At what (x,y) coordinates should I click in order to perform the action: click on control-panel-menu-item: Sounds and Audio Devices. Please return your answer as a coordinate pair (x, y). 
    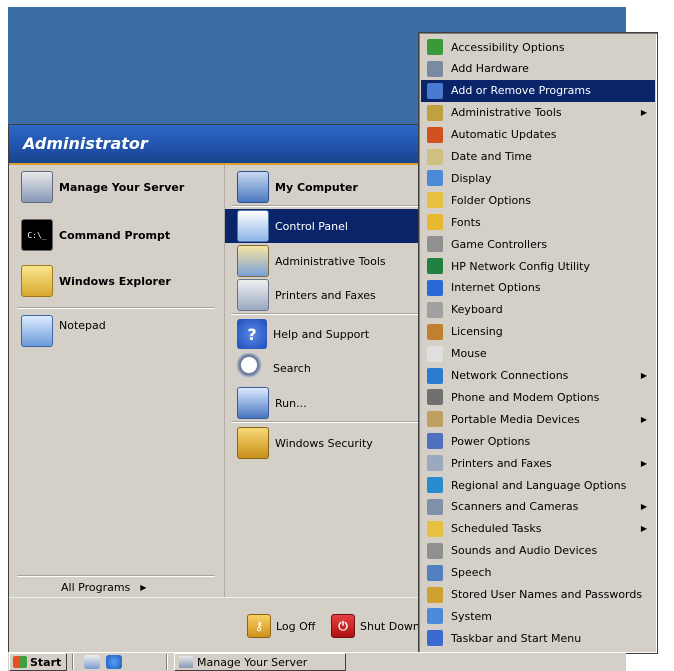
    Looking at the image, I should click on (538, 551).